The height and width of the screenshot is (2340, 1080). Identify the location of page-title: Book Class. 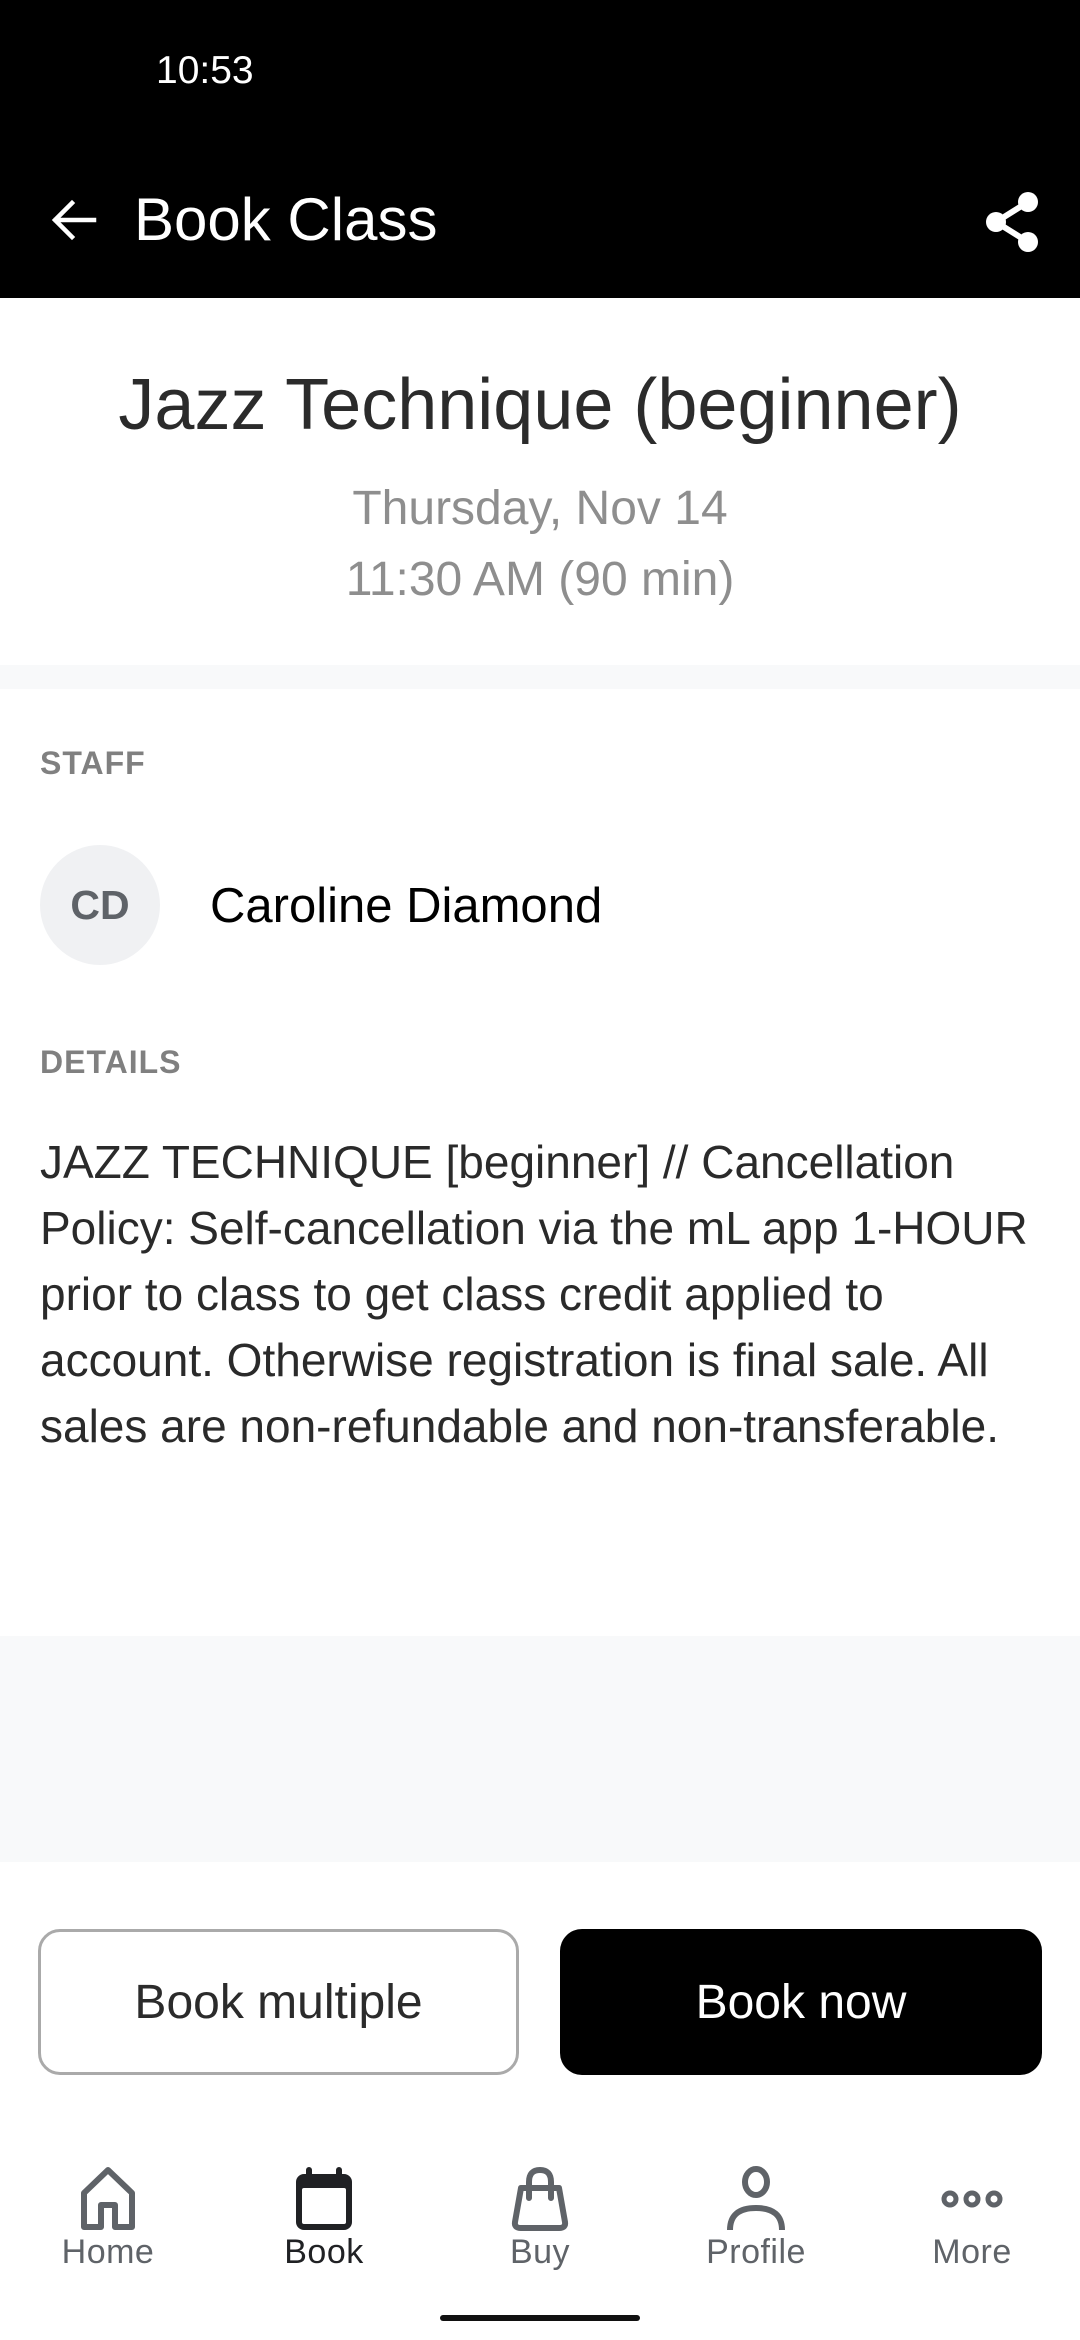
(286, 219).